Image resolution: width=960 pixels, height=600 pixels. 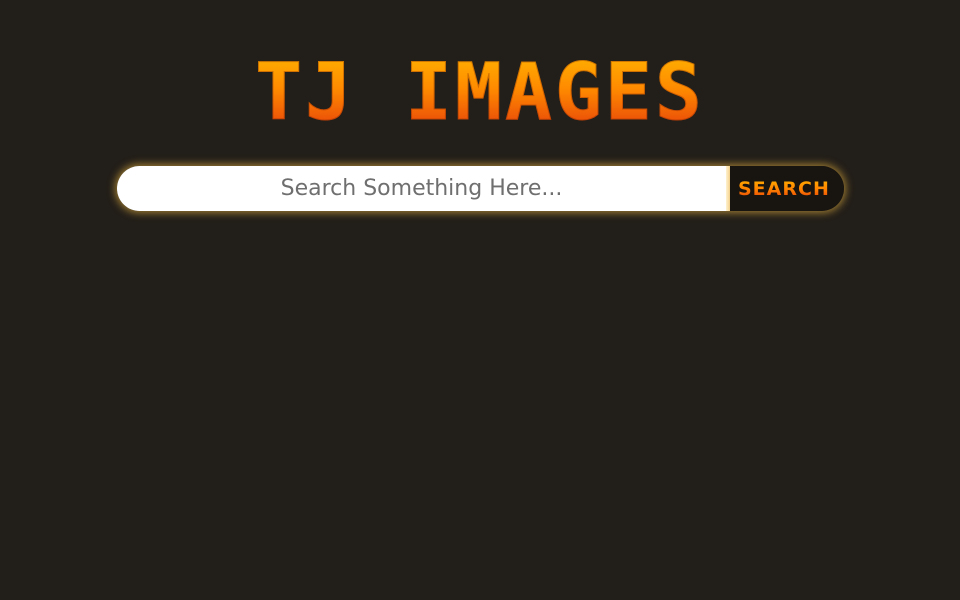 I want to click on search-bar: SEARCH, so click(x=480, y=188).